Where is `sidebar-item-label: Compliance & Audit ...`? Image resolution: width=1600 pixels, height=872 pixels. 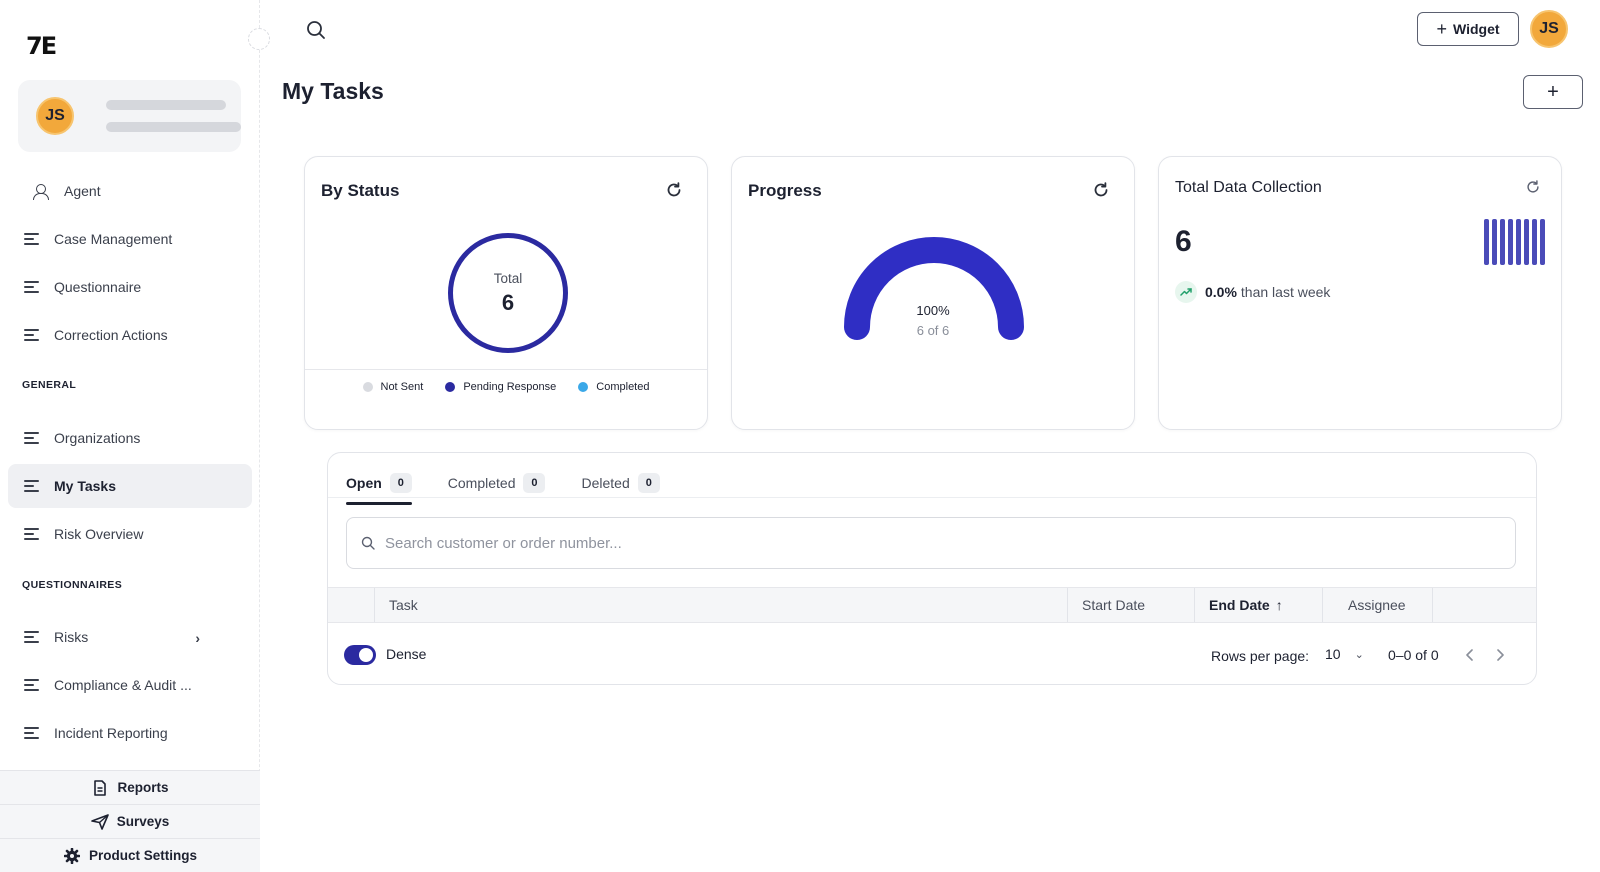
sidebar-item-label: Compliance & Audit ... is located at coordinates (123, 685).